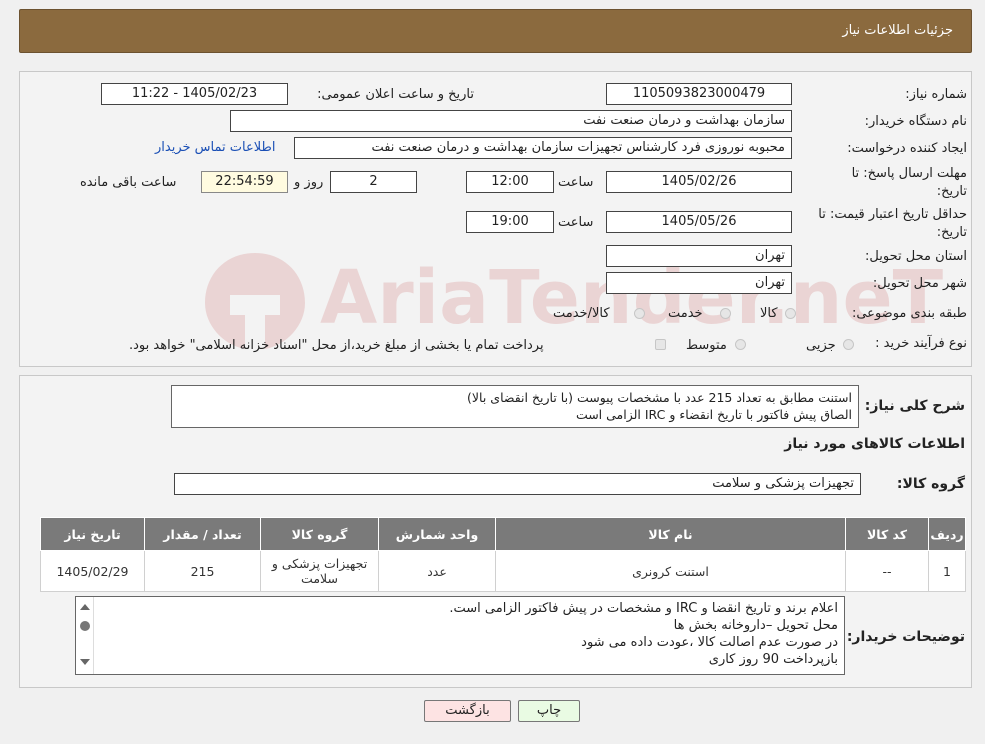 The image size is (985, 744). Describe the element at coordinates (740, 344) in the screenshot. I see `process-radio-medium` at that location.